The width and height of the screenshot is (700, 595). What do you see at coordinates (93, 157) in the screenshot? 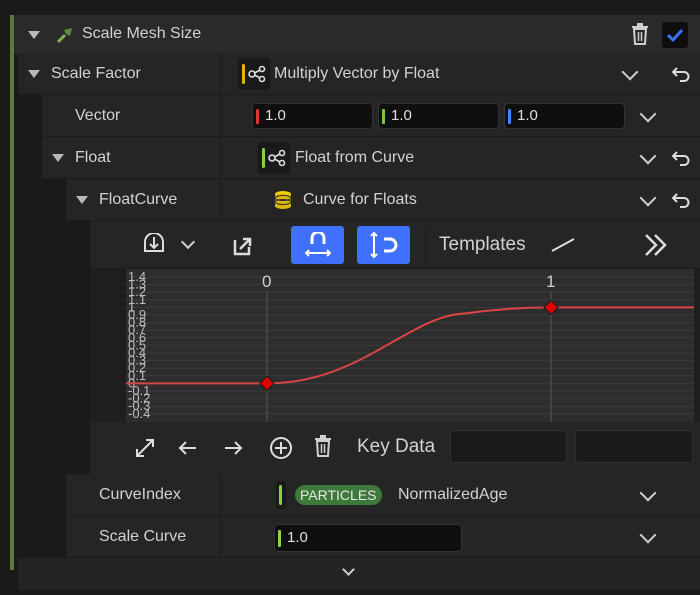
I see `float-label: Float` at bounding box center [93, 157].